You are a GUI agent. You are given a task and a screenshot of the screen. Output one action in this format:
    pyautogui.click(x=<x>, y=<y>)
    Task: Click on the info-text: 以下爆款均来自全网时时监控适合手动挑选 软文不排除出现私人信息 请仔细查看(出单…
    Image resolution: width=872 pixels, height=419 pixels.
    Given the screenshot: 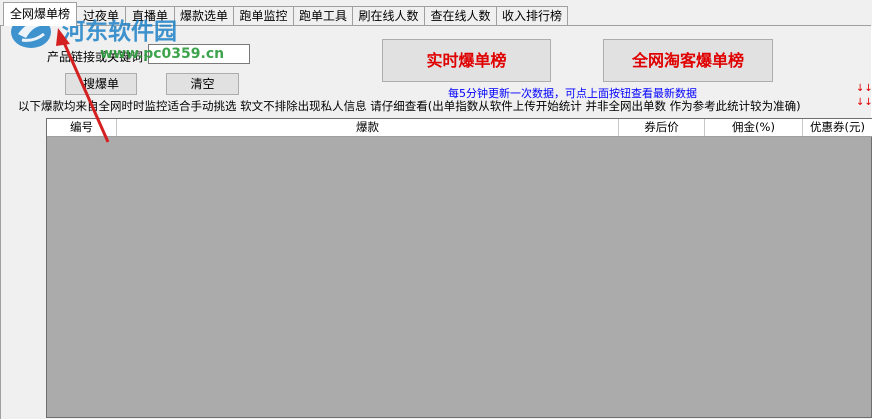 What is the action you would take?
    pyautogui.click(x=409, y=106)
    